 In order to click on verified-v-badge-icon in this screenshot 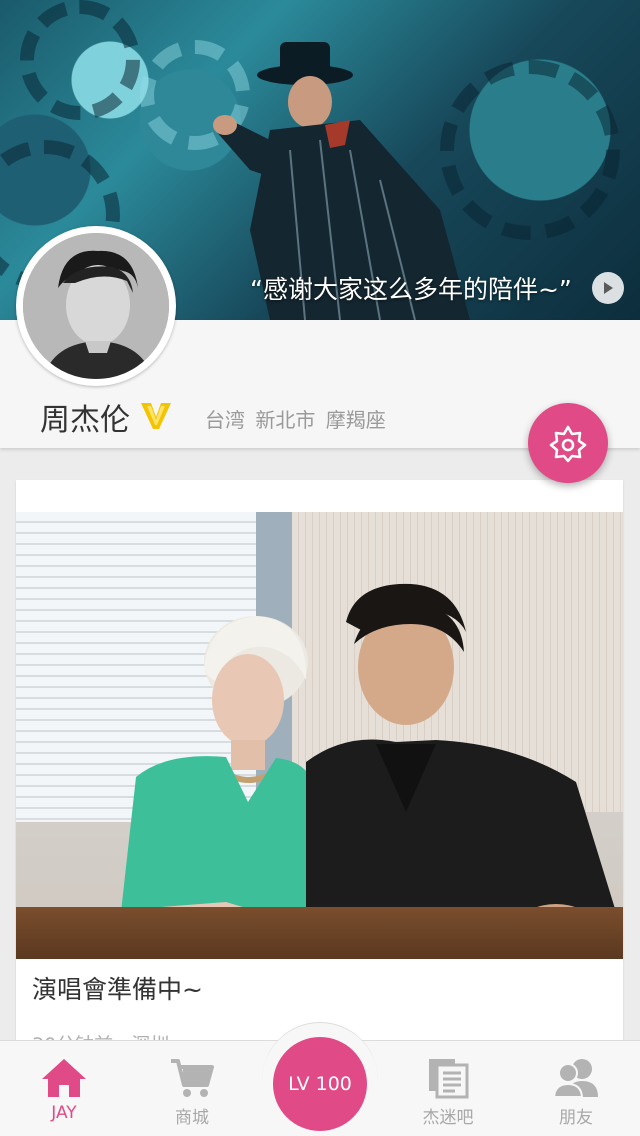, I will do `click(156, 416)`.